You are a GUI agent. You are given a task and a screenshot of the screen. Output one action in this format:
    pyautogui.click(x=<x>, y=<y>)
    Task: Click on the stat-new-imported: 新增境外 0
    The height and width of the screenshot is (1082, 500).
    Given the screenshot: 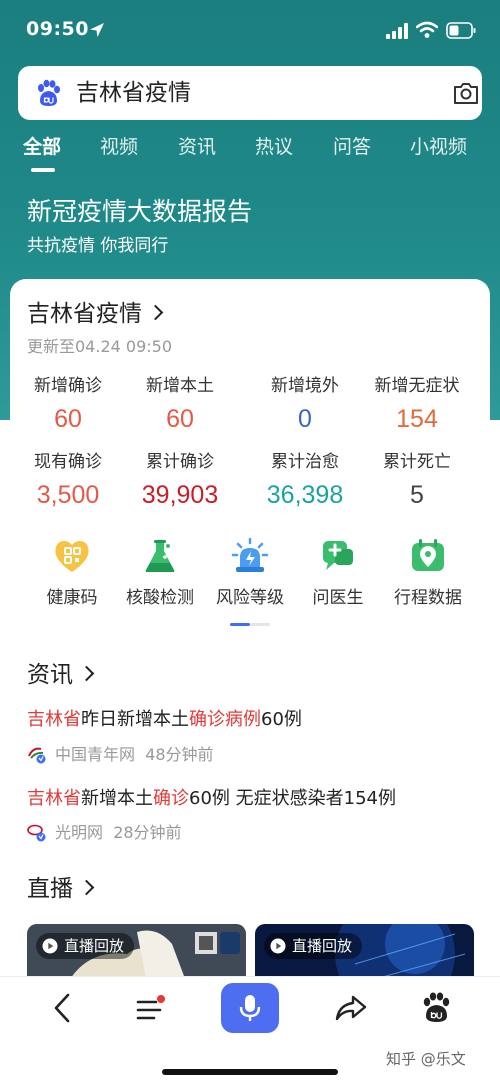 What is the action you would take?
    pyautogui.click(x=305, y=405)
    